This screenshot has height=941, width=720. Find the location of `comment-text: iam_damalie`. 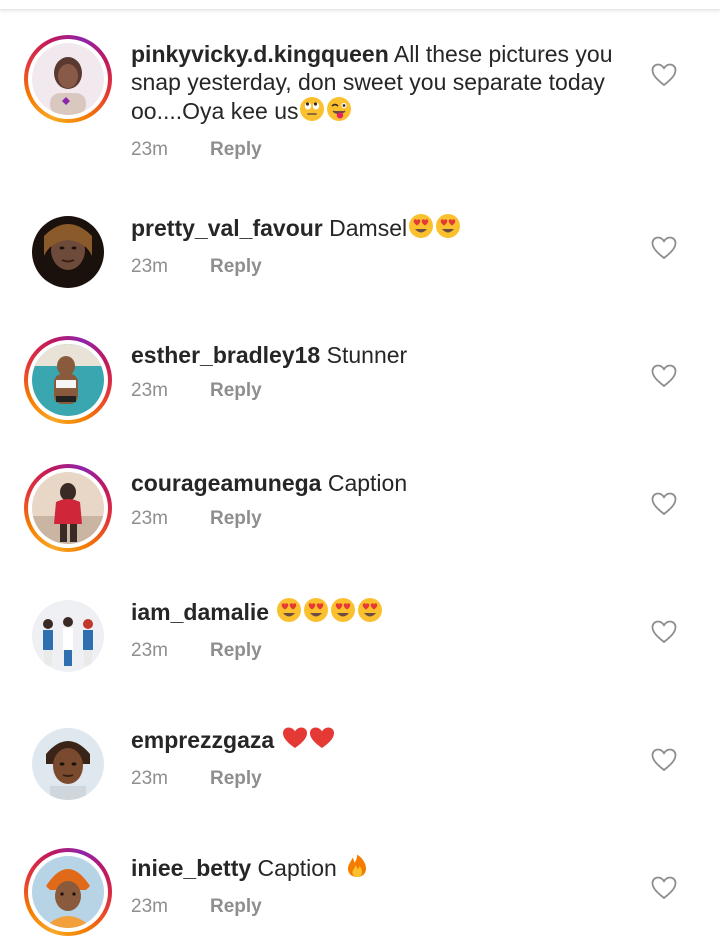

comment-text: iam_damalie is located at coordinates (381, 613).